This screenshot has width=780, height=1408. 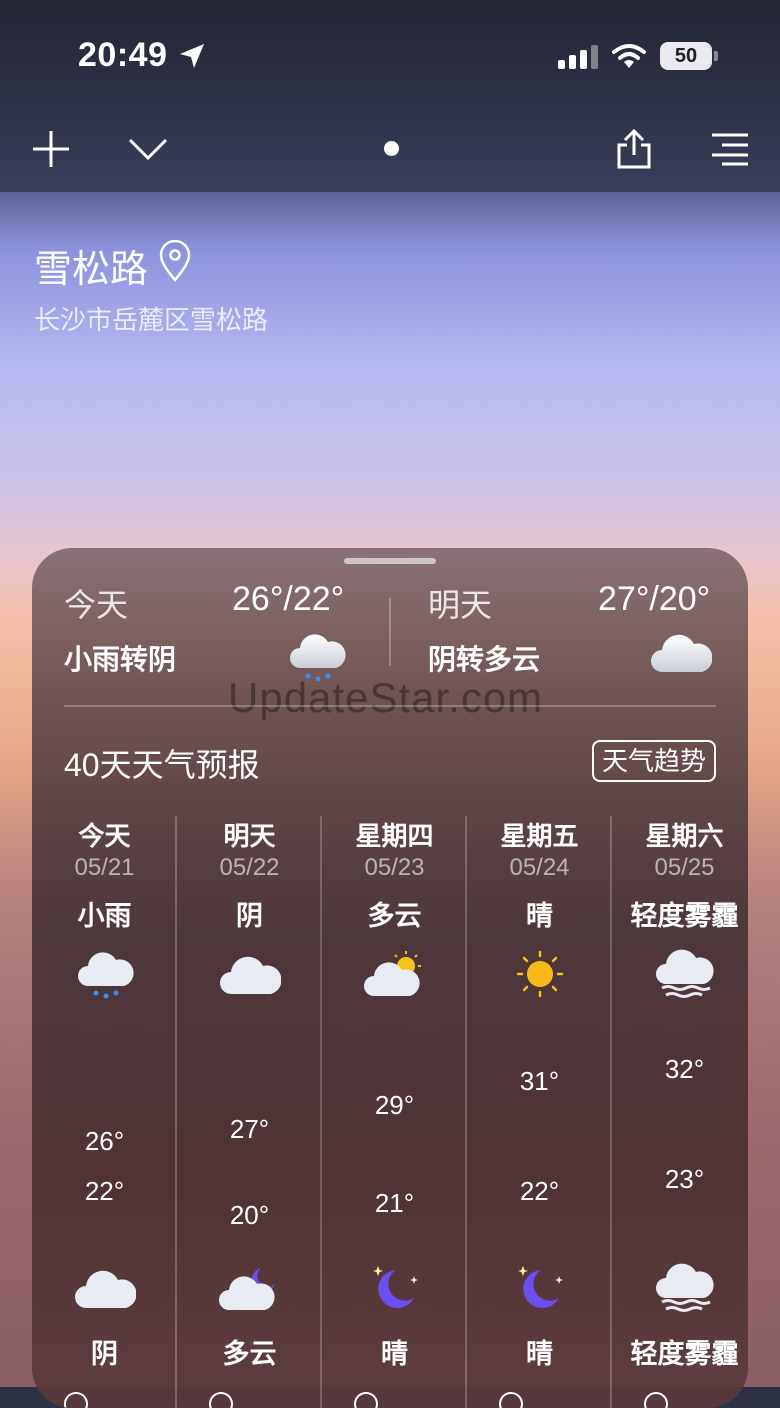 What do you see at coordinates (654, 761) in the screenshot?
I see `weather-trend-button: 天气趋势` at bounding box center [654, 761].